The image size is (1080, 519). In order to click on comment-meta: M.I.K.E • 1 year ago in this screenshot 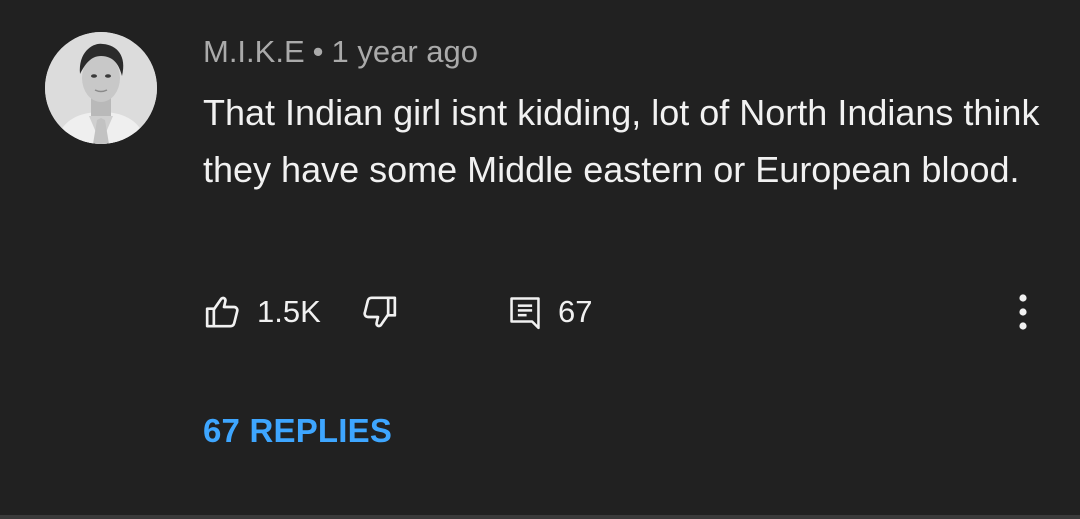, I will do `click(340, 52)`.